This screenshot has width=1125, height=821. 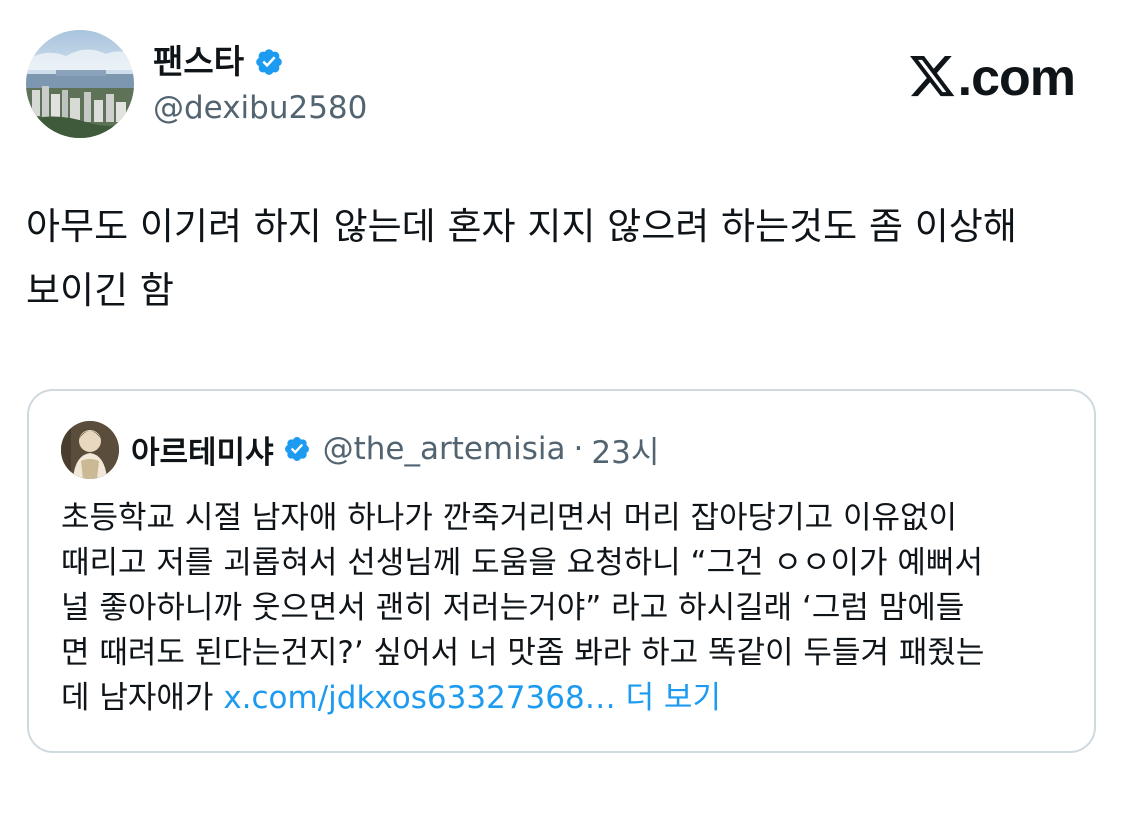 I want to click on author-avatar, so click(x=80, y=84).